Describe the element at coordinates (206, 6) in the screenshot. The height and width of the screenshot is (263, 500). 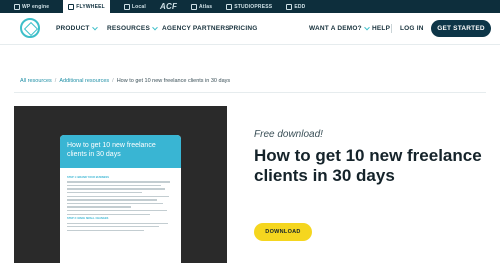
I see `brand-label: Atlas` at that location.